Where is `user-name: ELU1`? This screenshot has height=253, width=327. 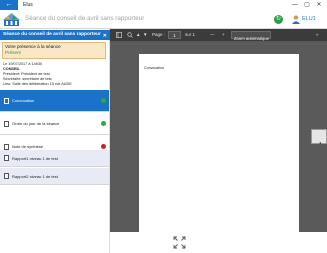
user-name: ELU1 is located at coordinates (309, 19).